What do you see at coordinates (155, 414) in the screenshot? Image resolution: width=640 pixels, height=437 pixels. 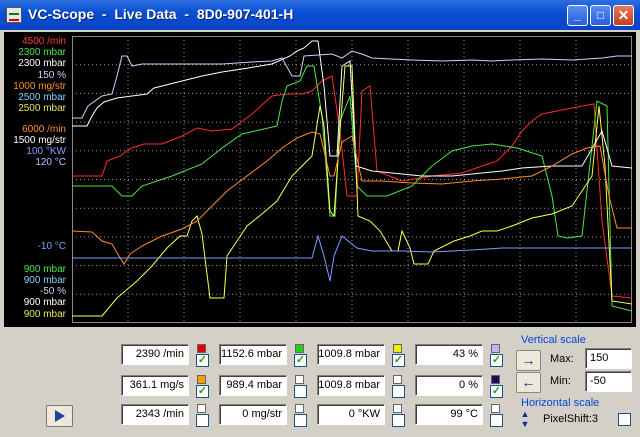 I see `readout-value: 2343 /min` at bounding box center [155, 414].